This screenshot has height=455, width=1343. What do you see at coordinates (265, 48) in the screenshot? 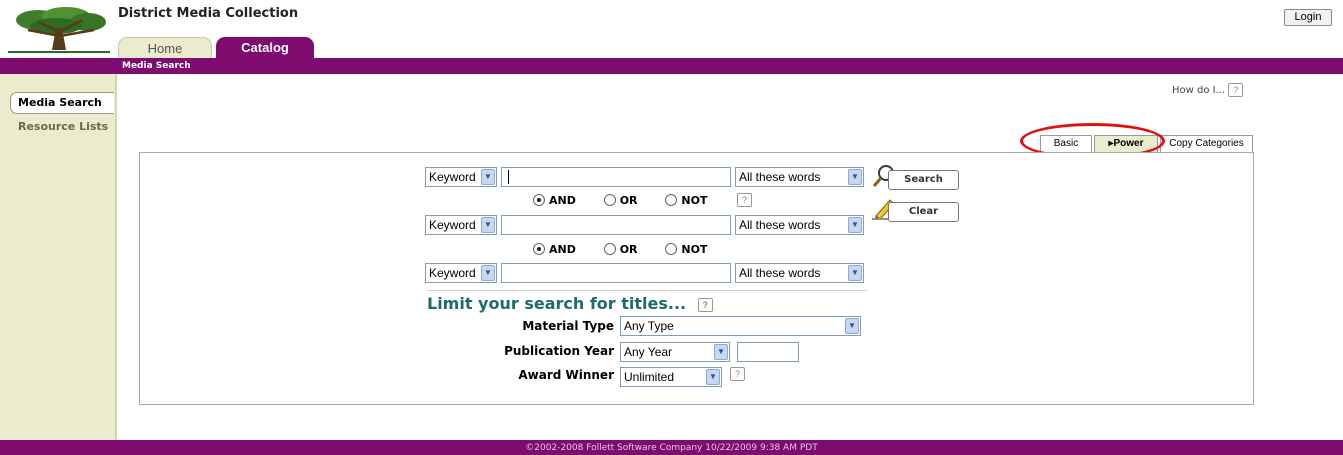
I see `tab-catalog: Catalog` at bounding box center [265, 48].